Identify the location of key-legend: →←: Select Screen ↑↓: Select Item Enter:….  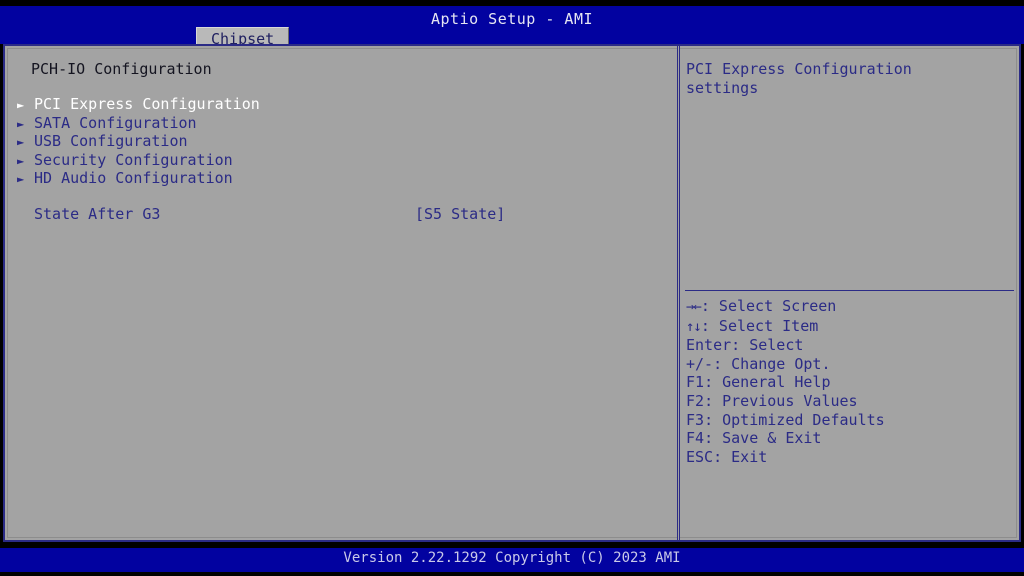
(851, 381).